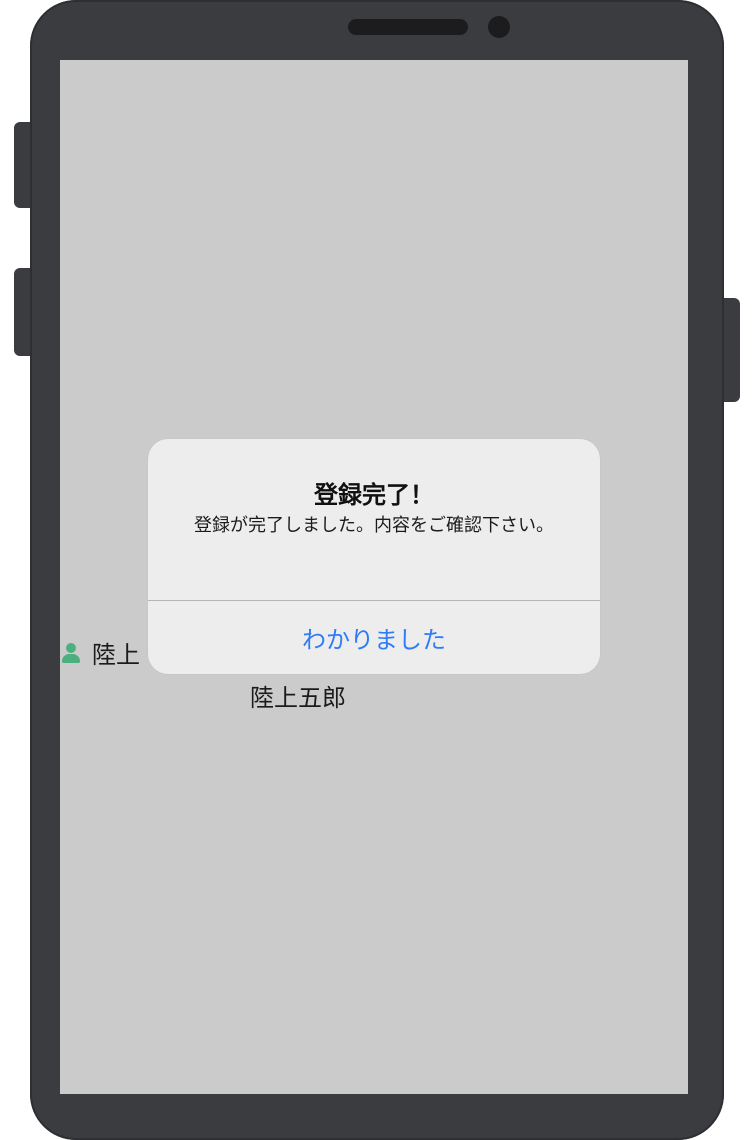 The image size is (754, 1140). I want to click on front-camera, so click(499, 27).